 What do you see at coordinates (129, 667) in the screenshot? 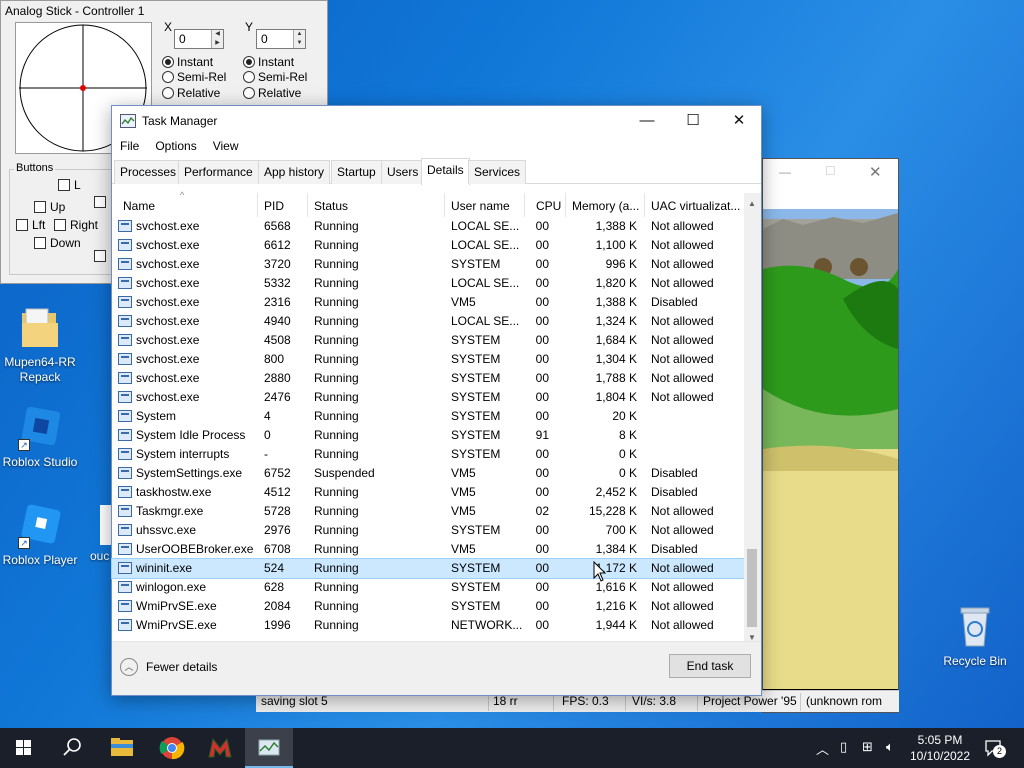
I see `chevron-up-icon: ︿` at bounding box center [129, 667].